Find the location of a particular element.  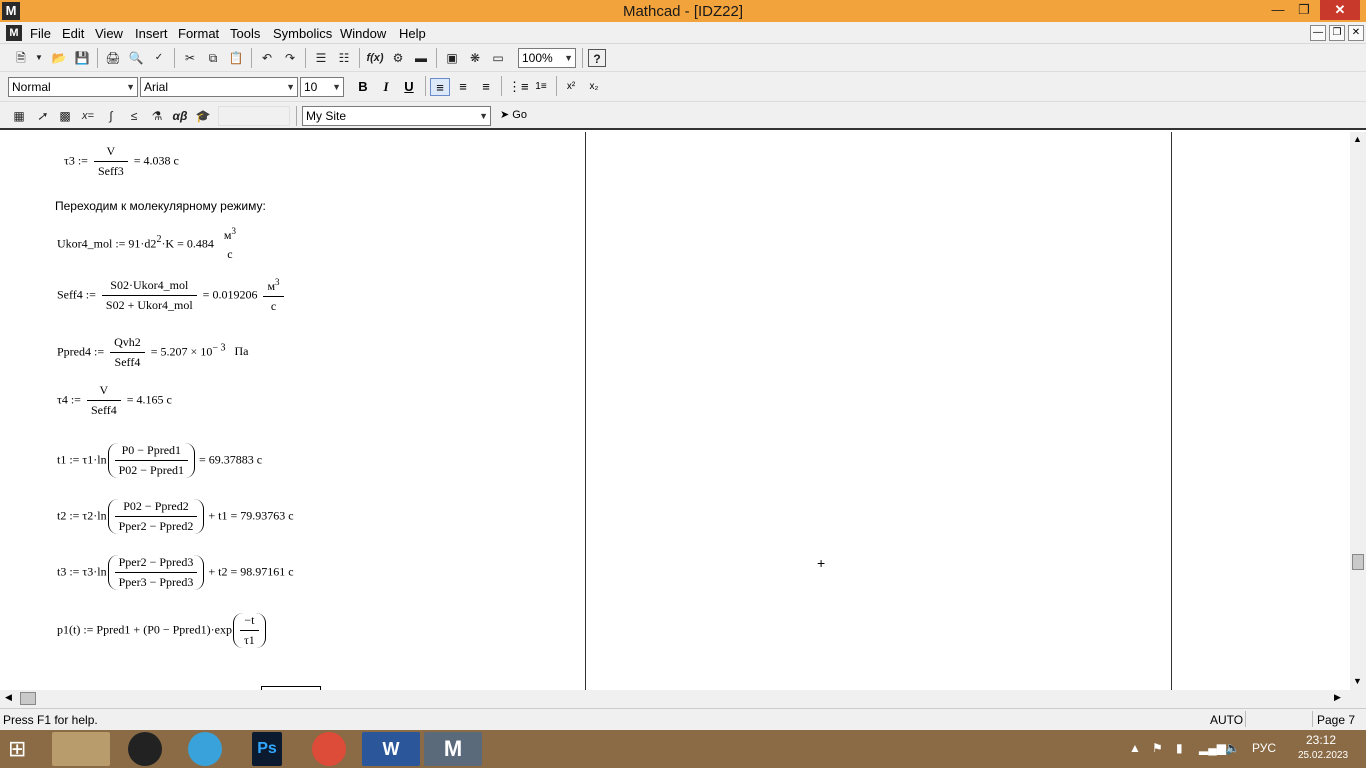

menu-insert: Insert is located at coordinates (151, 33).